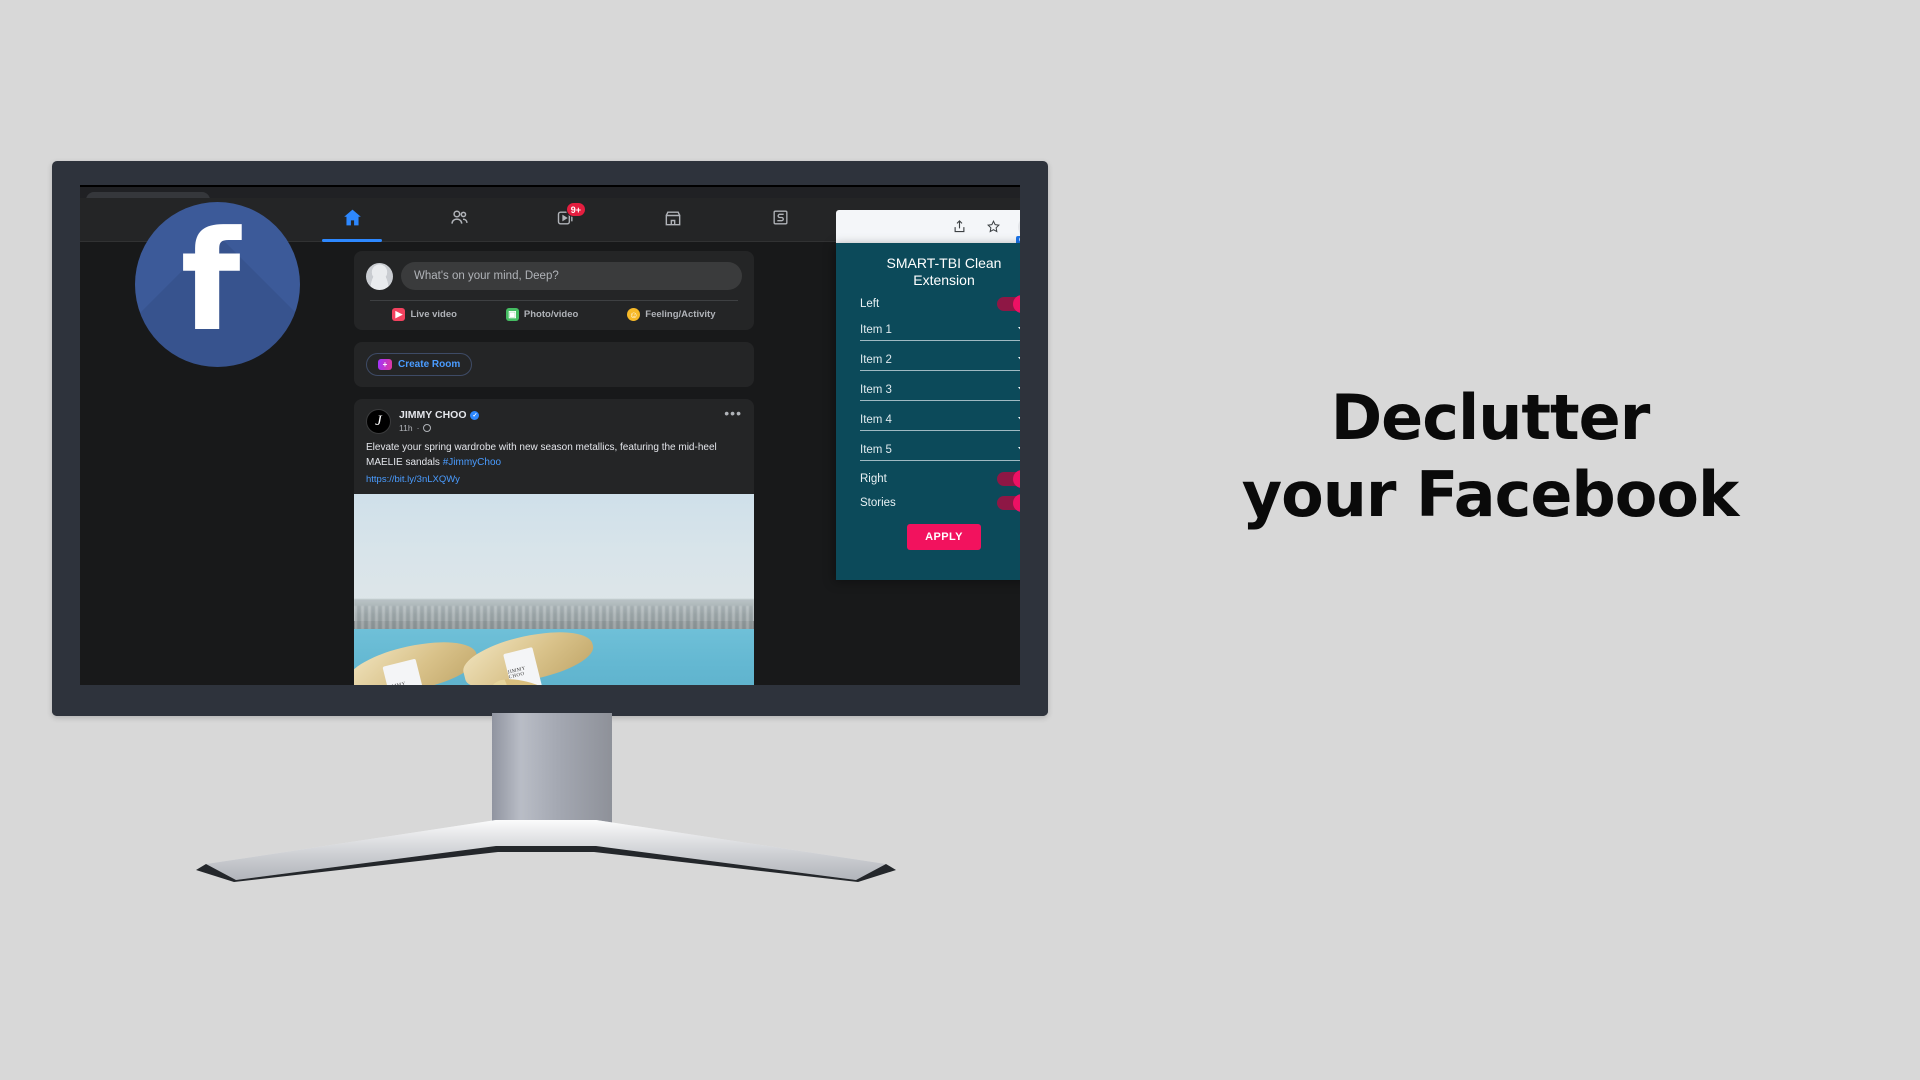  Describe the element at coordinates (210, 282) in the screenshot. I see `facebook-logo-letter: f` at that location.